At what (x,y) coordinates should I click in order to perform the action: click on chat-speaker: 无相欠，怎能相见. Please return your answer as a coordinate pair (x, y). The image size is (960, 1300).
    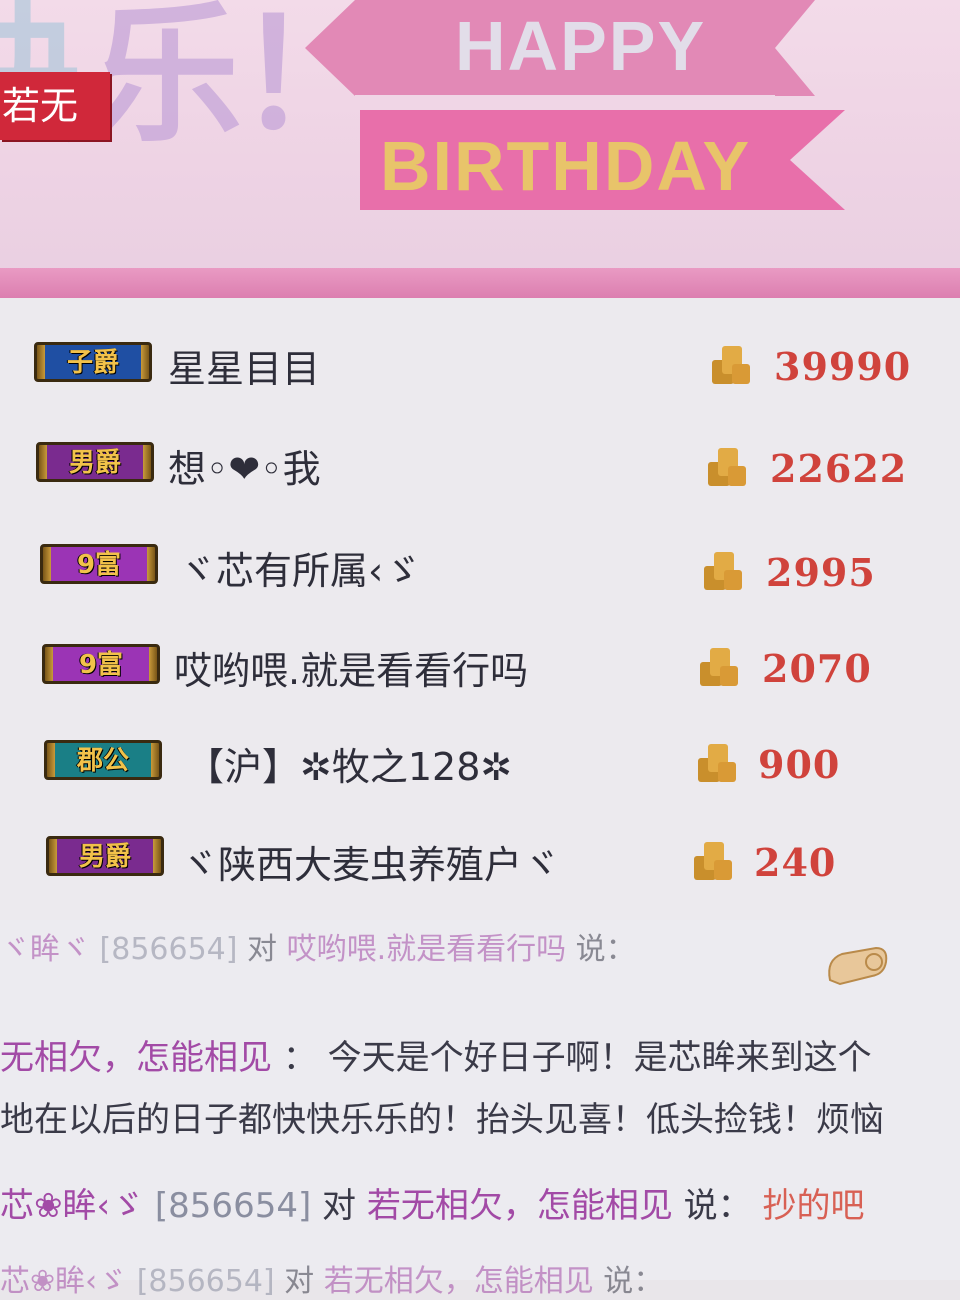
    Looking at the image, I should click on (136, 1058).